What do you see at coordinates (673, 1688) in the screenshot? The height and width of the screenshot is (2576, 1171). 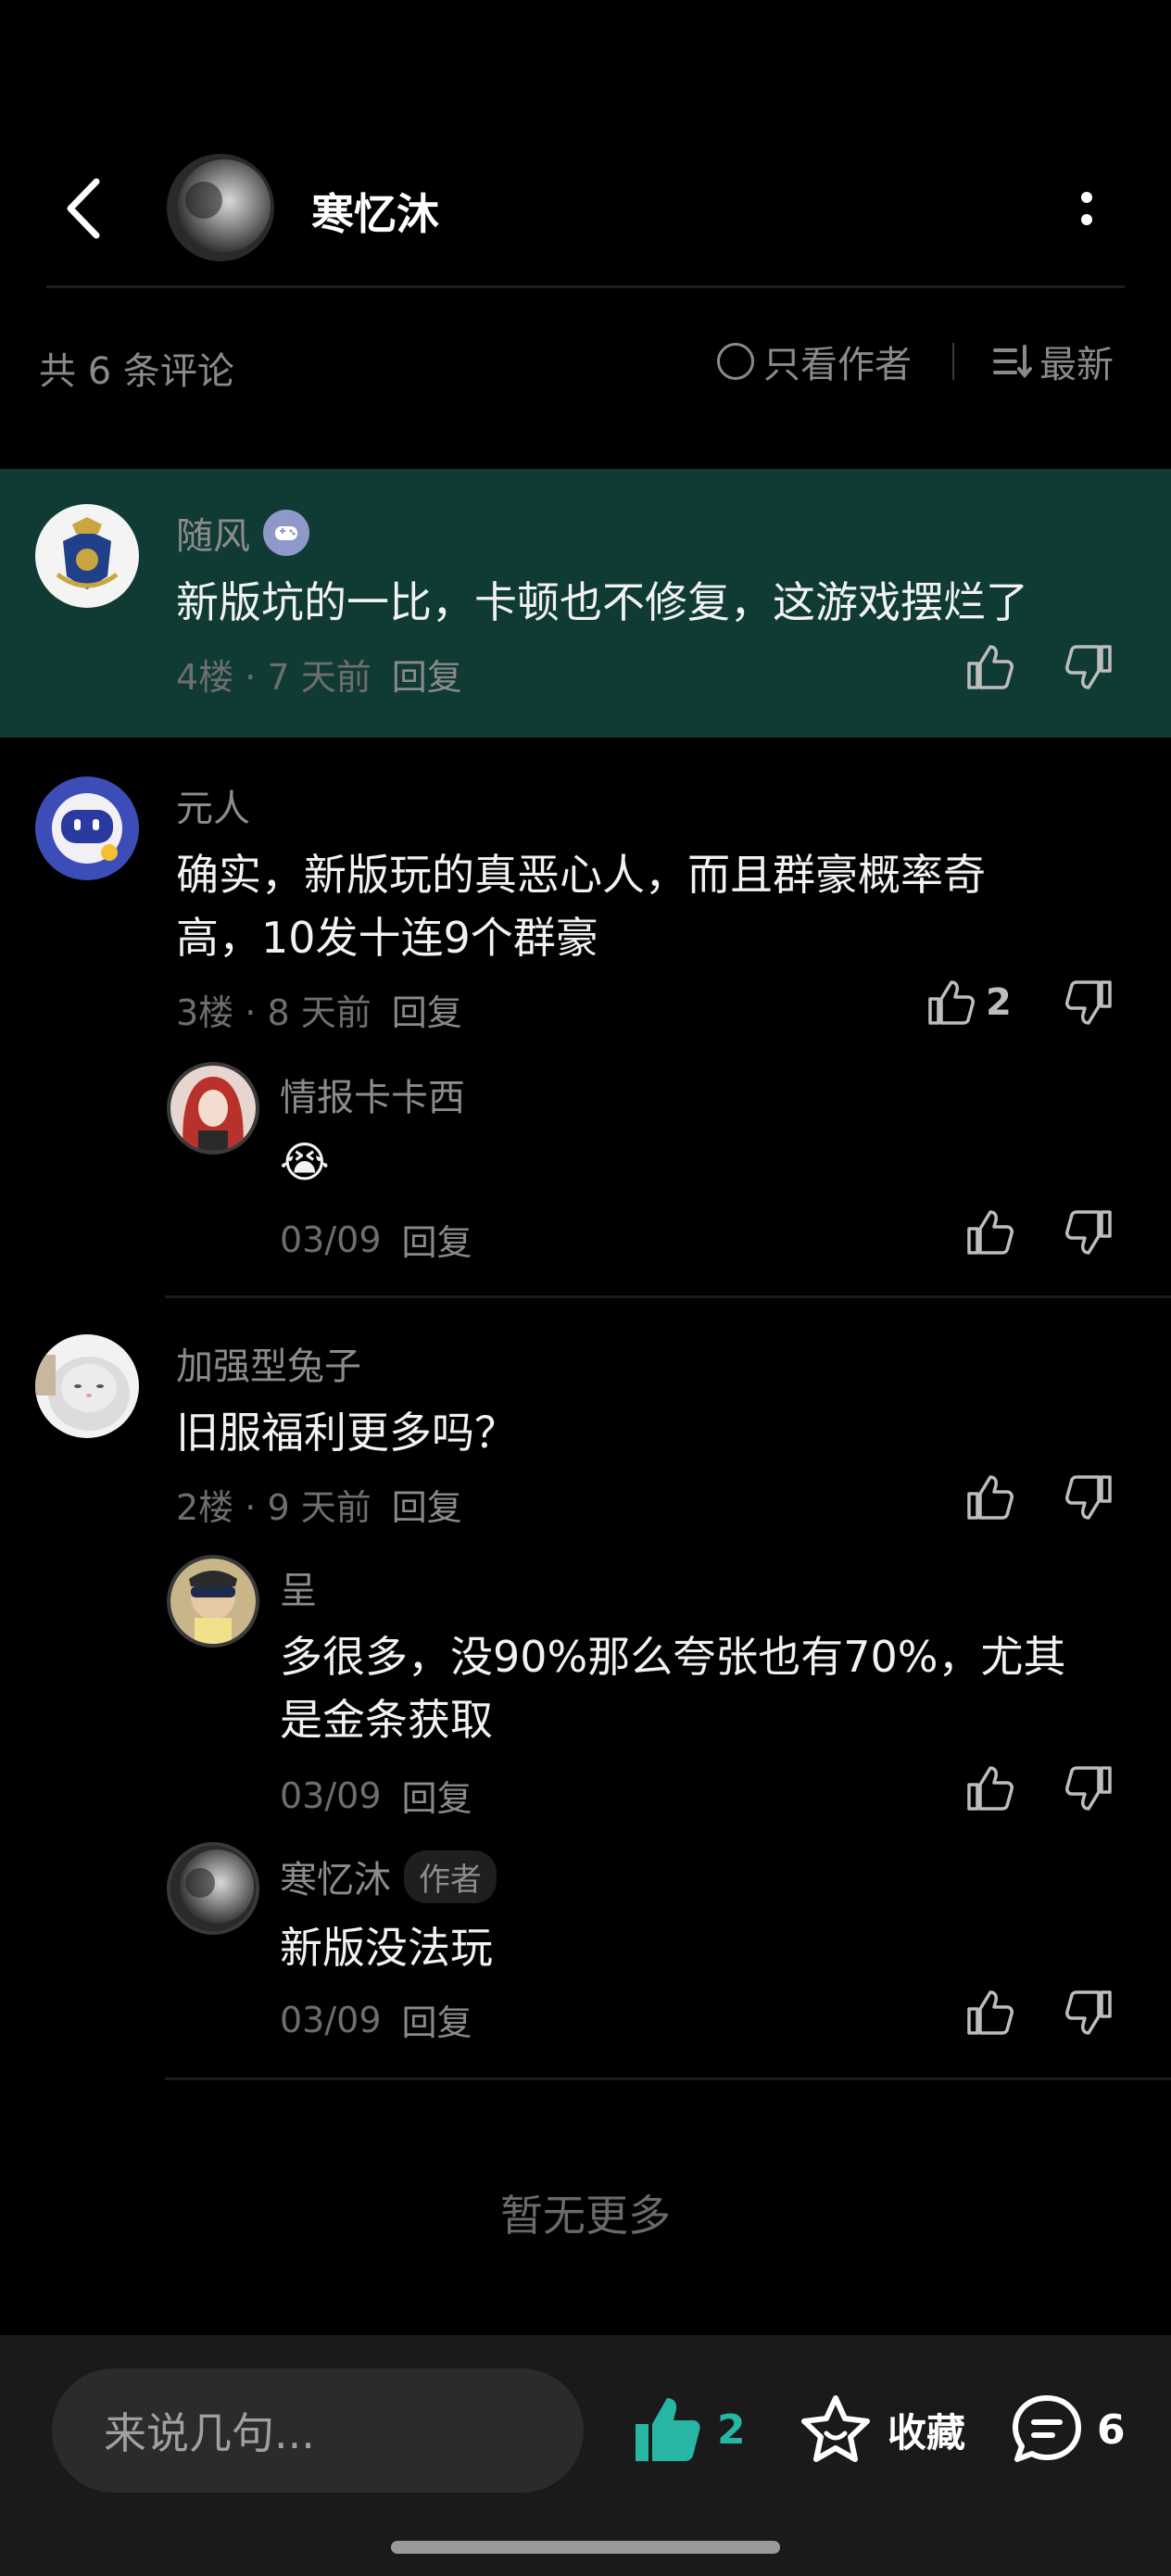 I see `reply-text: 多很多，没90%那么夸张也有70%，尤其 是金条获取` at bounding box center [673, 1688].